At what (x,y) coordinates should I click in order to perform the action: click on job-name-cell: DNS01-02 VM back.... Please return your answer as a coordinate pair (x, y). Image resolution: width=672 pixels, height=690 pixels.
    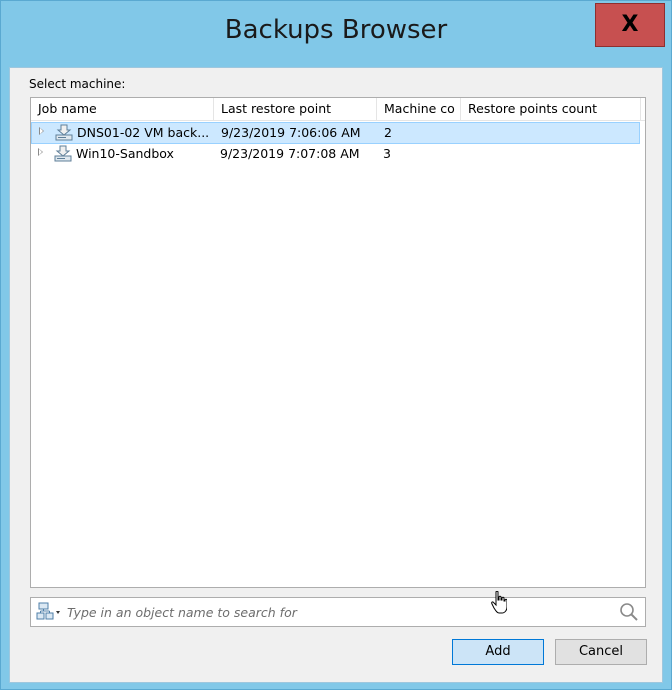
    Looking at the image, I should click on (143, 132).